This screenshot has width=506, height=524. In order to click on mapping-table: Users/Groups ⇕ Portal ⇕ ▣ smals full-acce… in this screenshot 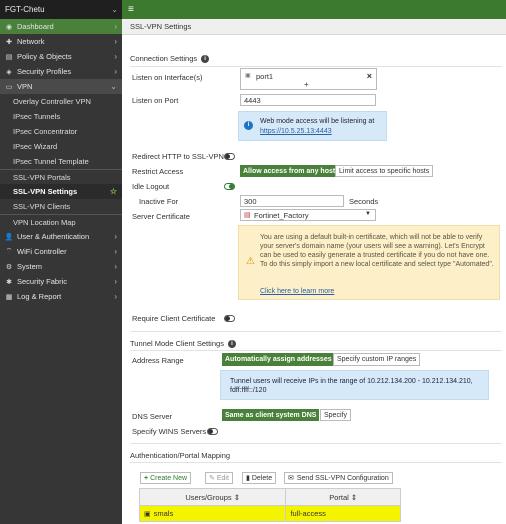, I will do `click(269, 505)`.